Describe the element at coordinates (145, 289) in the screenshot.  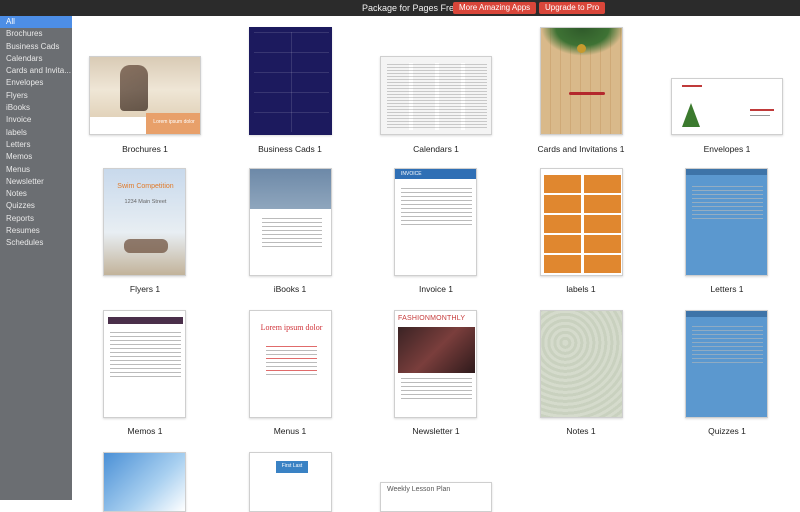
I see `template-caption: Flyers 1` at that location.